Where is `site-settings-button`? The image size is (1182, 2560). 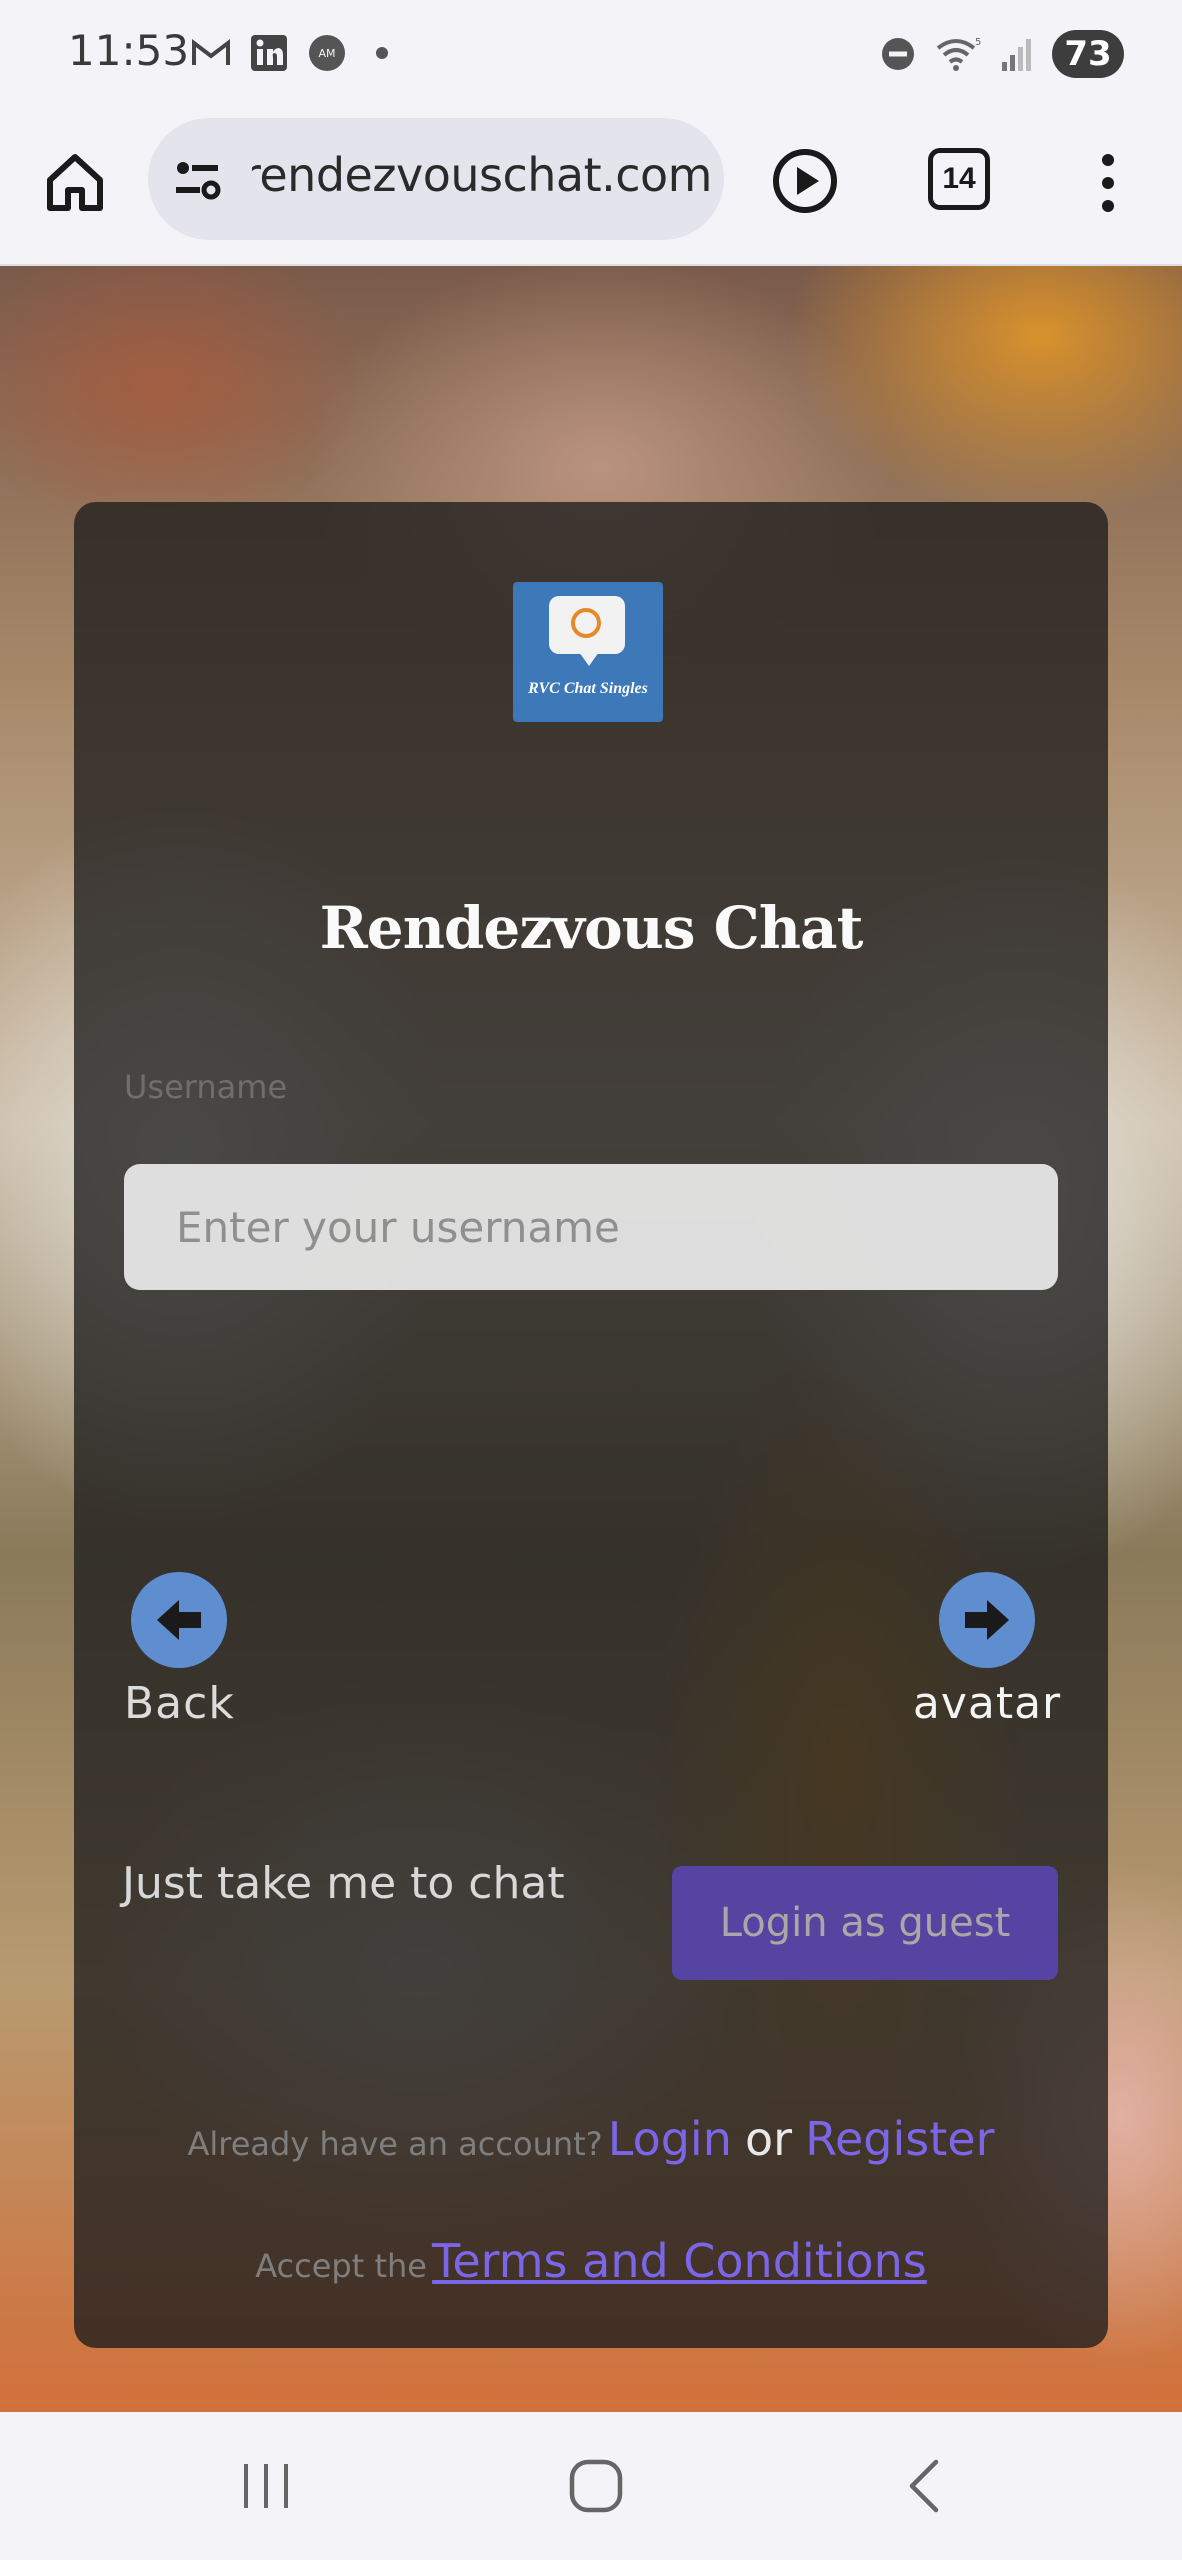
site-settings-button is located at coordinates (198, 180).